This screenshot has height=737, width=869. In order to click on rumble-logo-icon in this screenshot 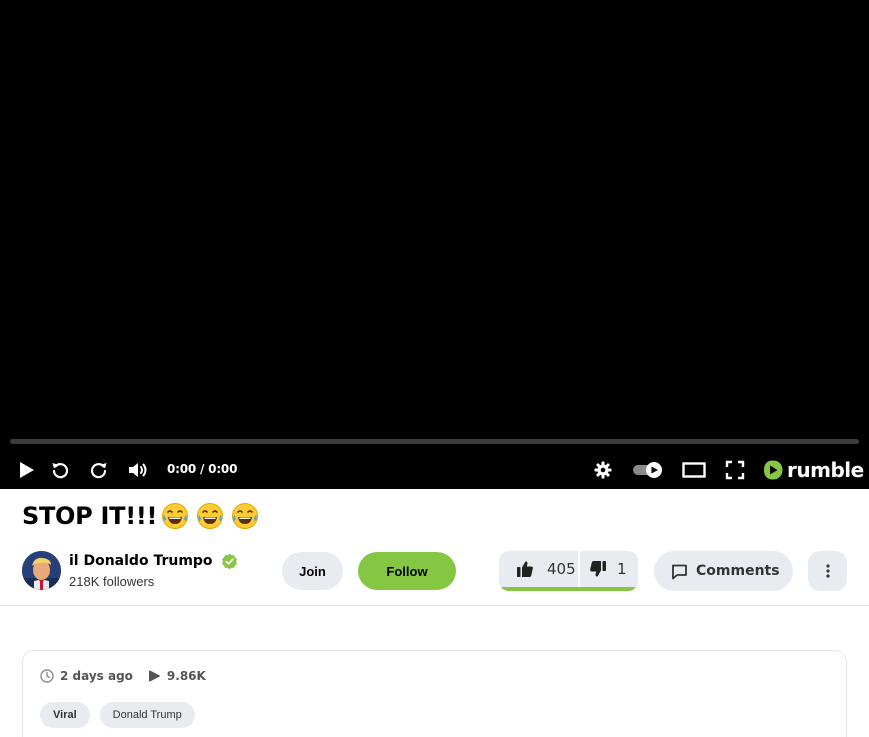, I will do `click(773, 470)`.